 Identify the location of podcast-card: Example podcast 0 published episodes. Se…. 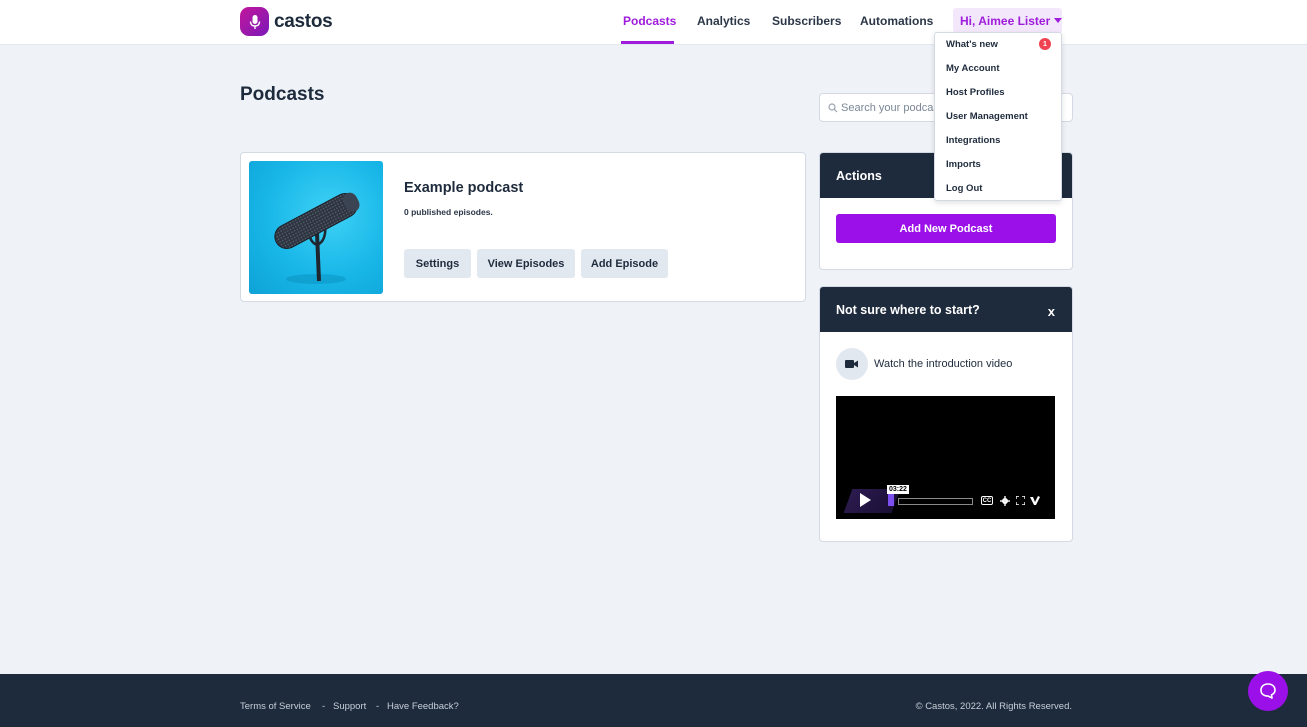
(523, 227).